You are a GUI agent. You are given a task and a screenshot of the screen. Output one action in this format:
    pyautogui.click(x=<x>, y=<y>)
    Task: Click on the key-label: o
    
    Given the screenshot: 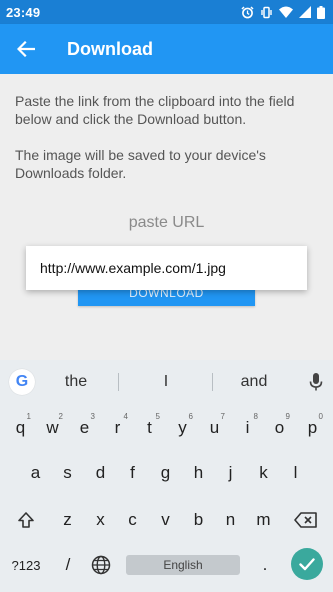 What is the action you would take?
    pyautogui.click(x=279, y=427)
    